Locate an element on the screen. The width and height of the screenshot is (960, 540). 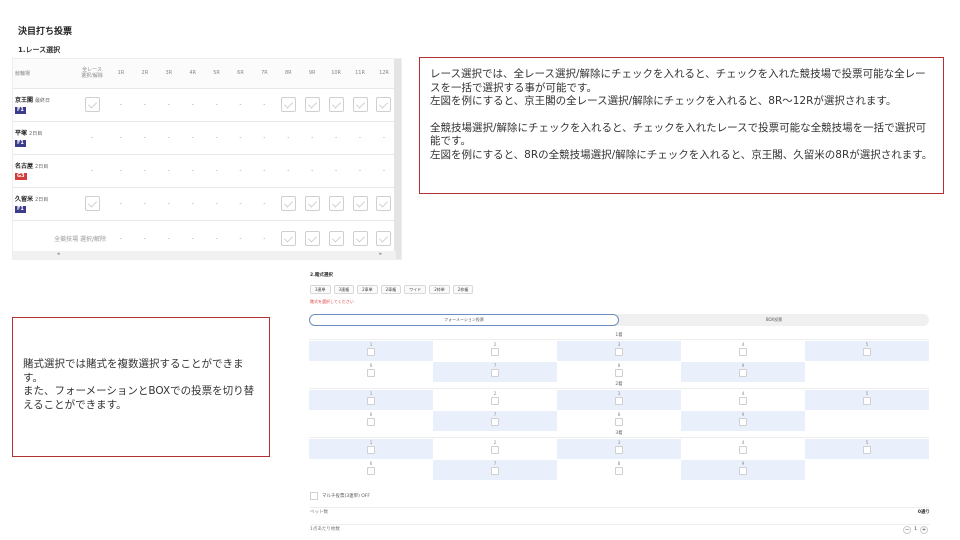
multi-toggle: マルチ投票(3連単) OFF is located at coordinates (340, 496).